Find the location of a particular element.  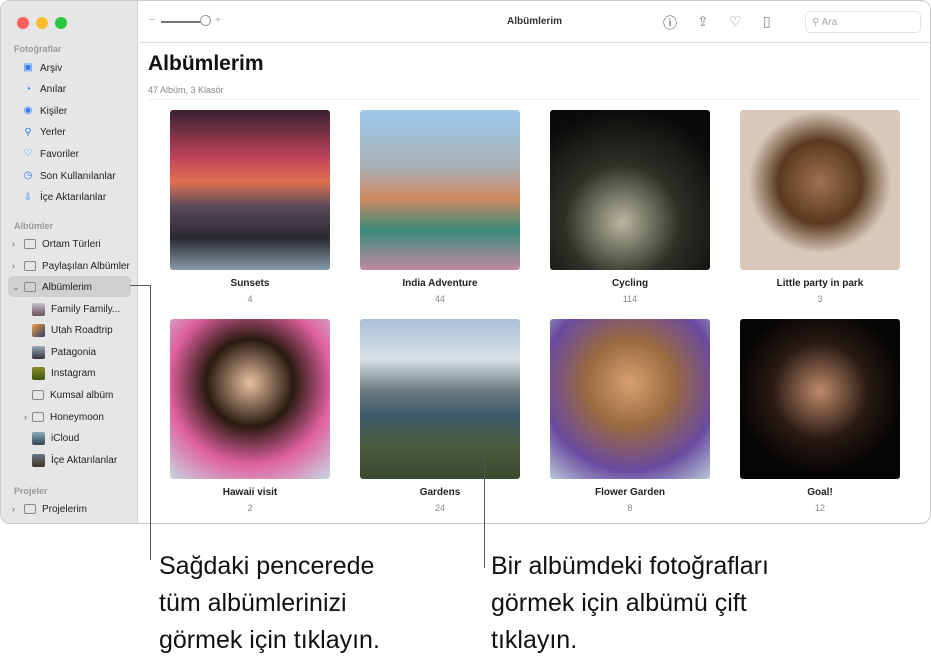

album-card: Little party in park 3 is located at coordinates (820, 207).